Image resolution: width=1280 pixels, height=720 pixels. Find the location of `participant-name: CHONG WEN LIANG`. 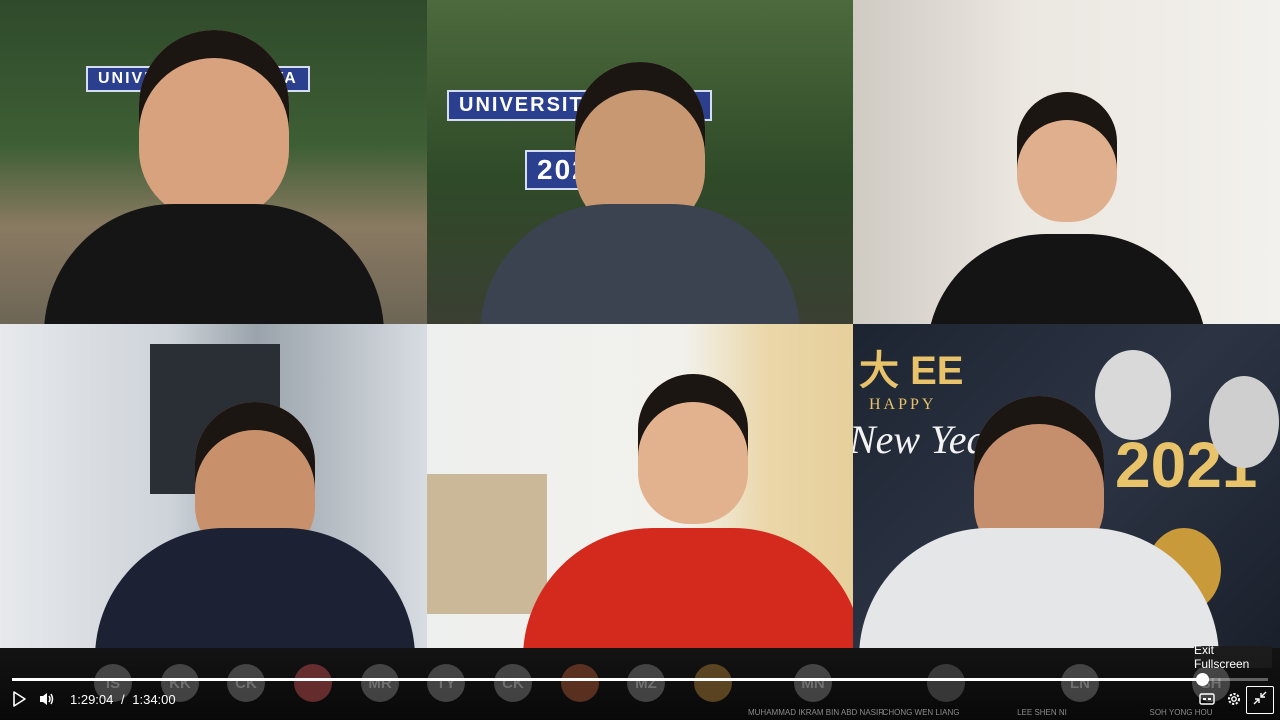

participant-name: CHONG WEN LIANG is located at coordinates (921, 712).